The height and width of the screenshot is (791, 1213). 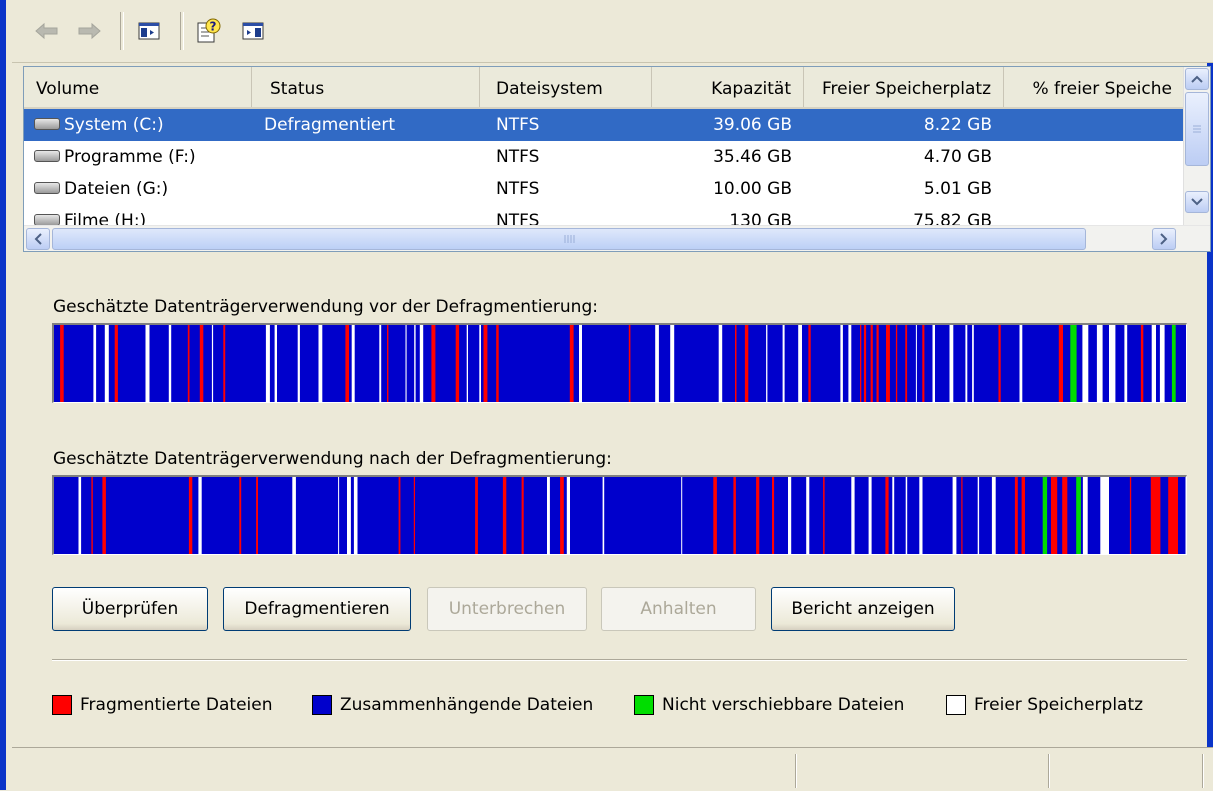 What do you see at coordinates (1045, 515) in the screenshot?
I see `unmovable-stripe` at bounding box center [1045, 515].